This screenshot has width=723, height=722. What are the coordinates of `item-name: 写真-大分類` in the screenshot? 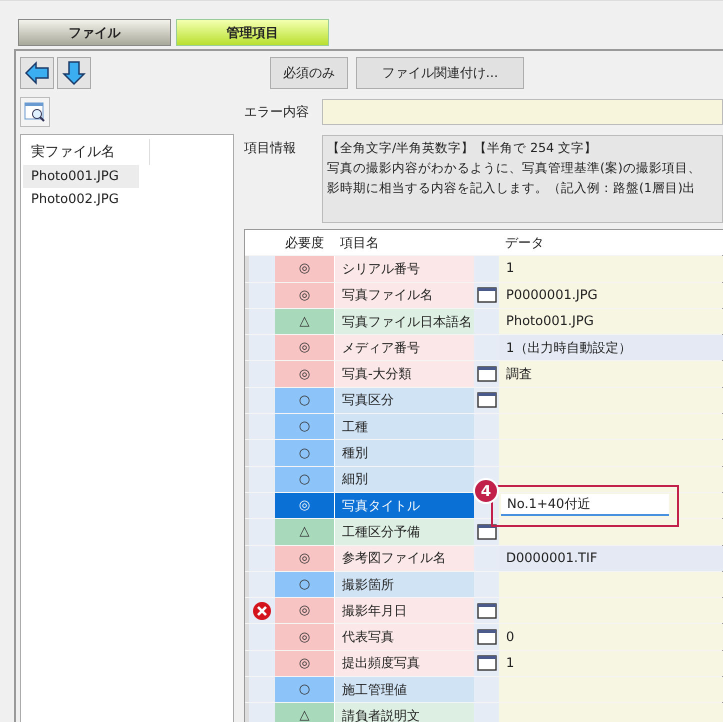 It's located at (404, 374).